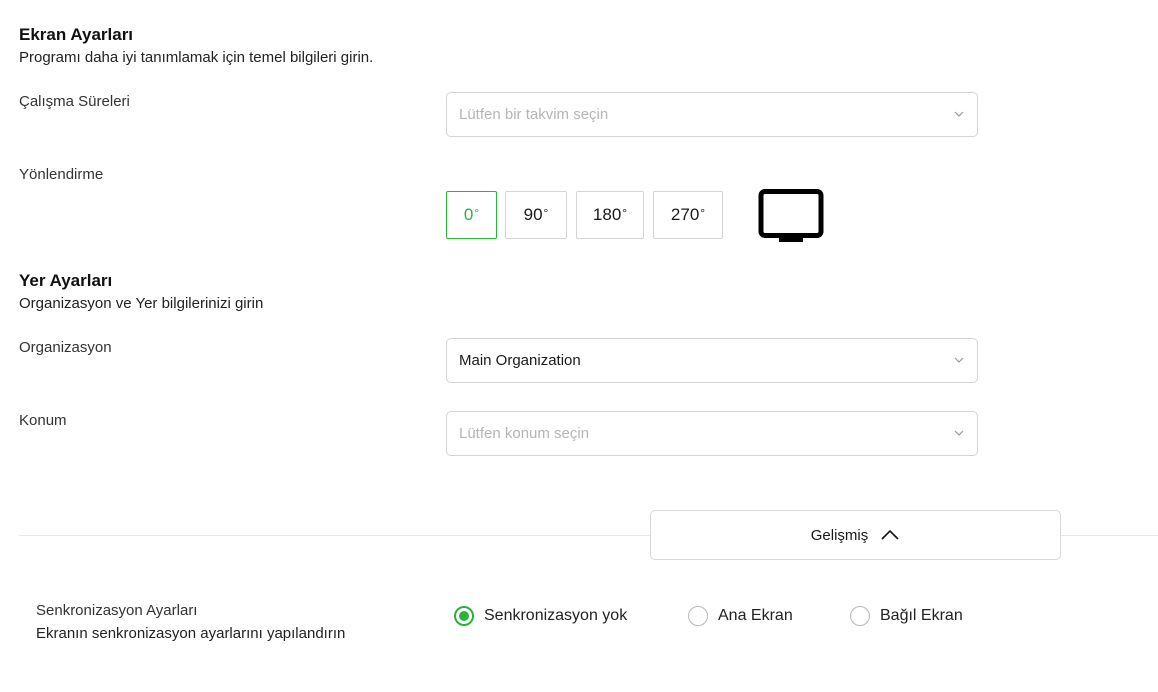  I want to click on orientation-270-value: 270, so click(685, 214).